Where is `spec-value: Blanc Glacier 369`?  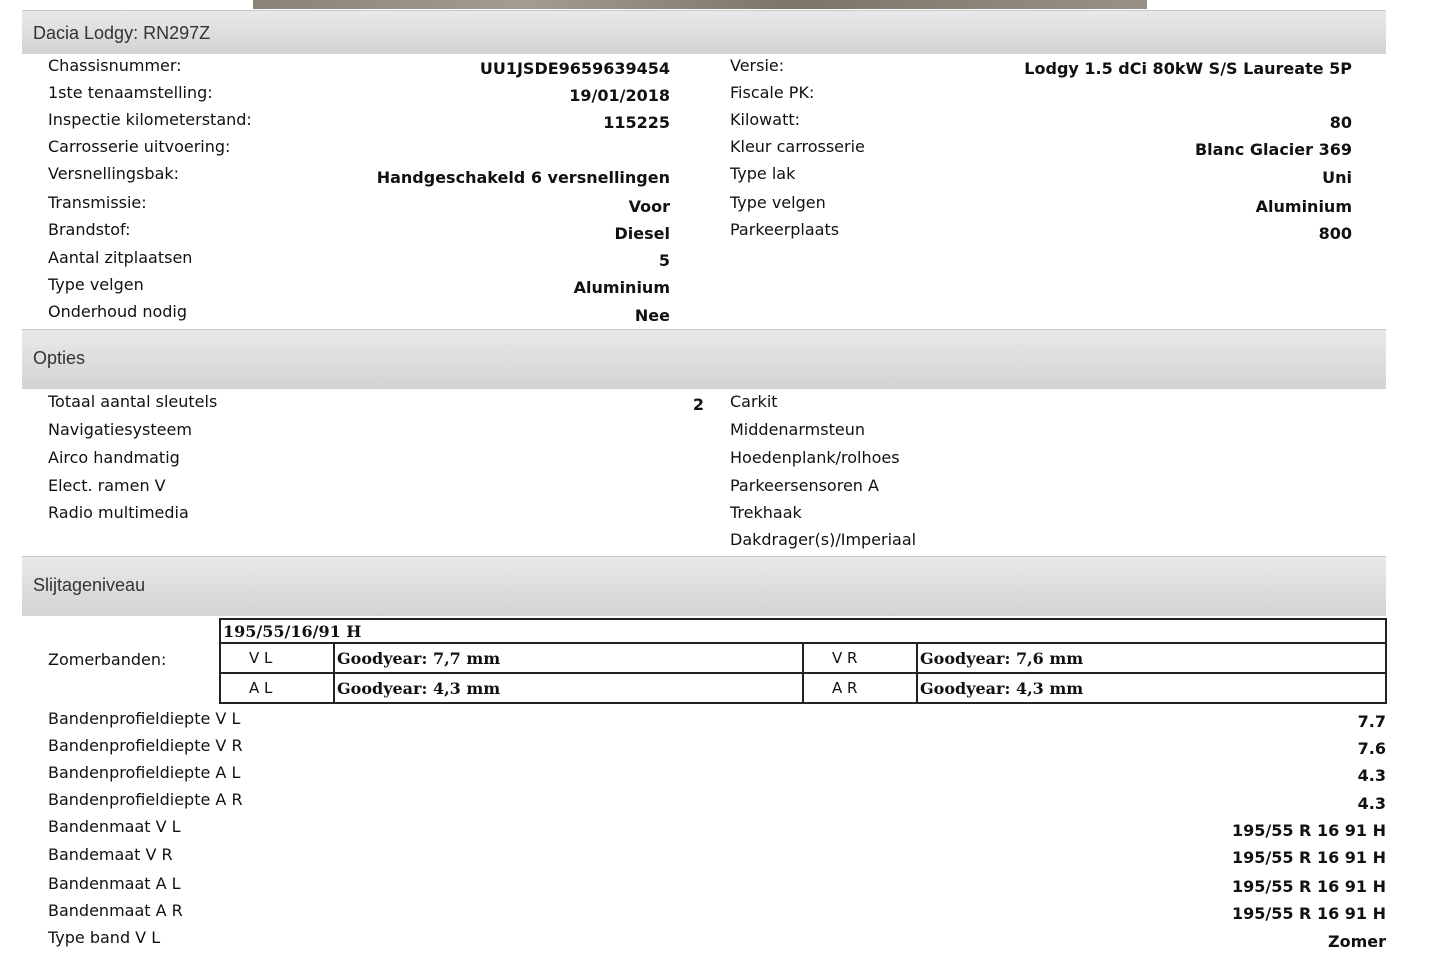 spec-value: Blanc Glacier 369 is located at coordinates (1273, 149).